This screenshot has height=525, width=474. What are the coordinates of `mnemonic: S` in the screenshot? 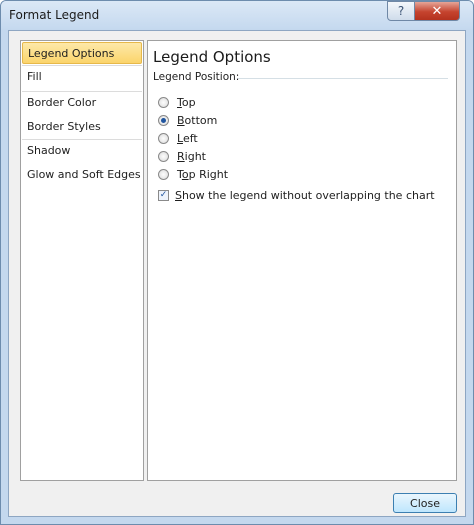 It's located at (178, 195).